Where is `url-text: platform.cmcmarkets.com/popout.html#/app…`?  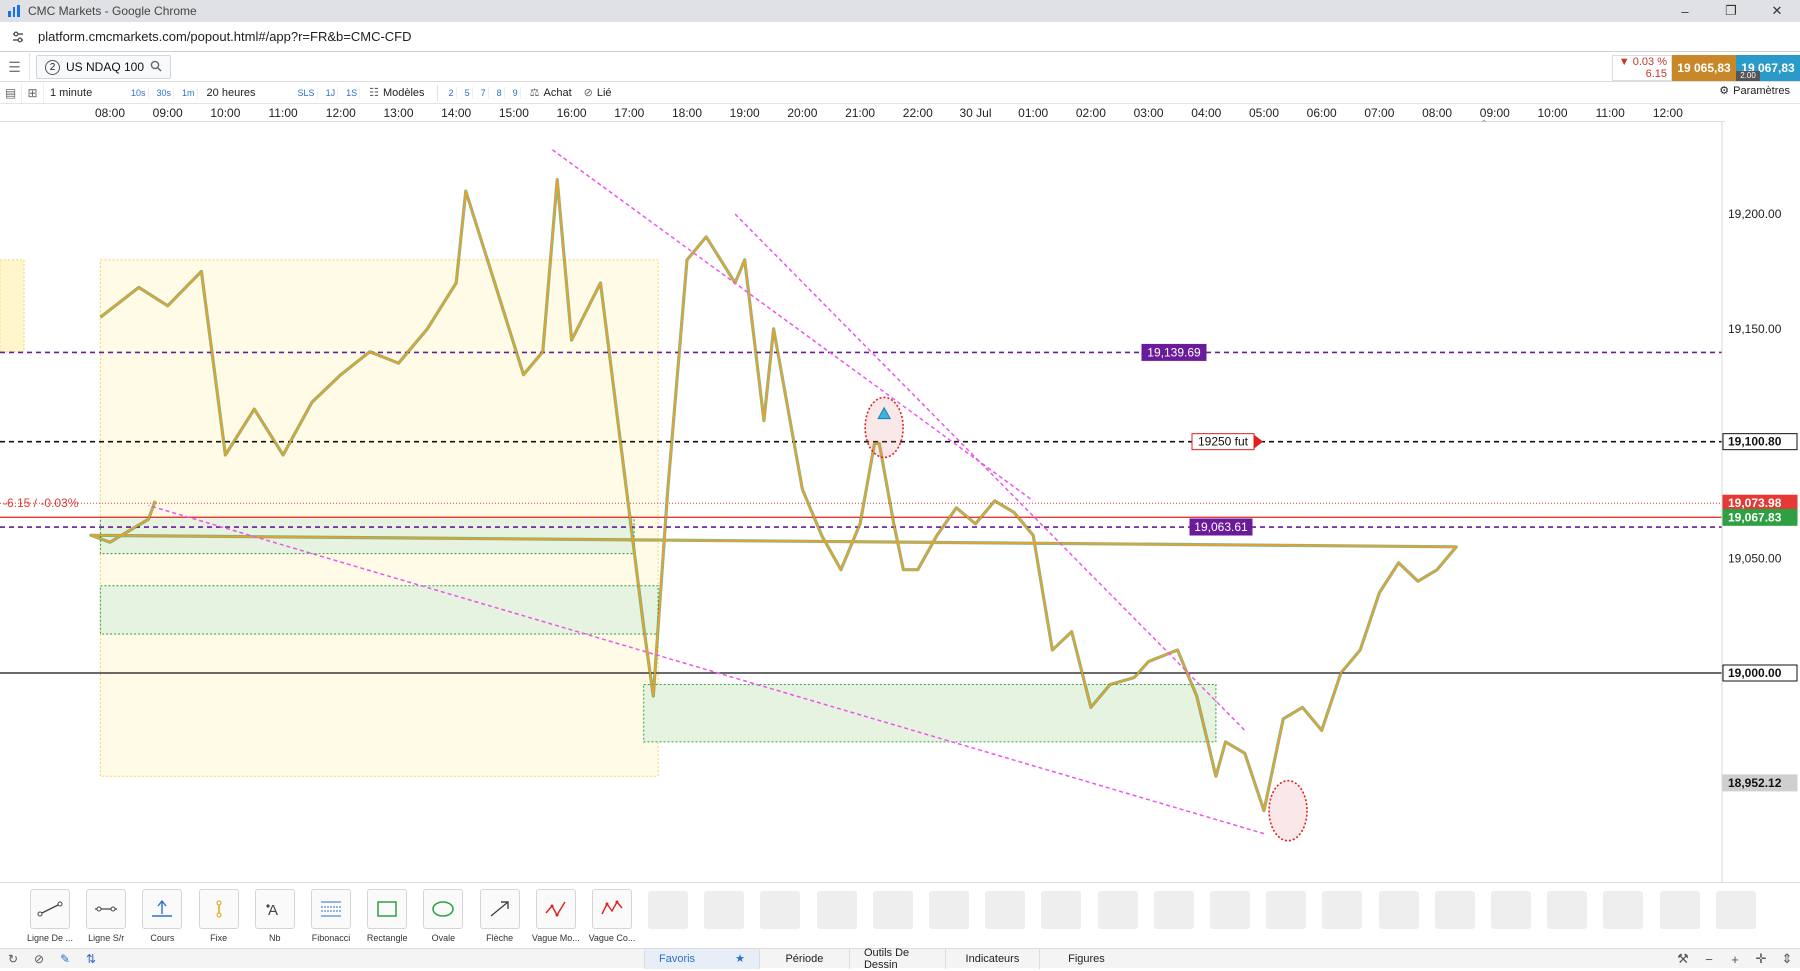 url-text: platform.cmcmarkets.com/popout.html#/app… is located at coordinates (225, 36).